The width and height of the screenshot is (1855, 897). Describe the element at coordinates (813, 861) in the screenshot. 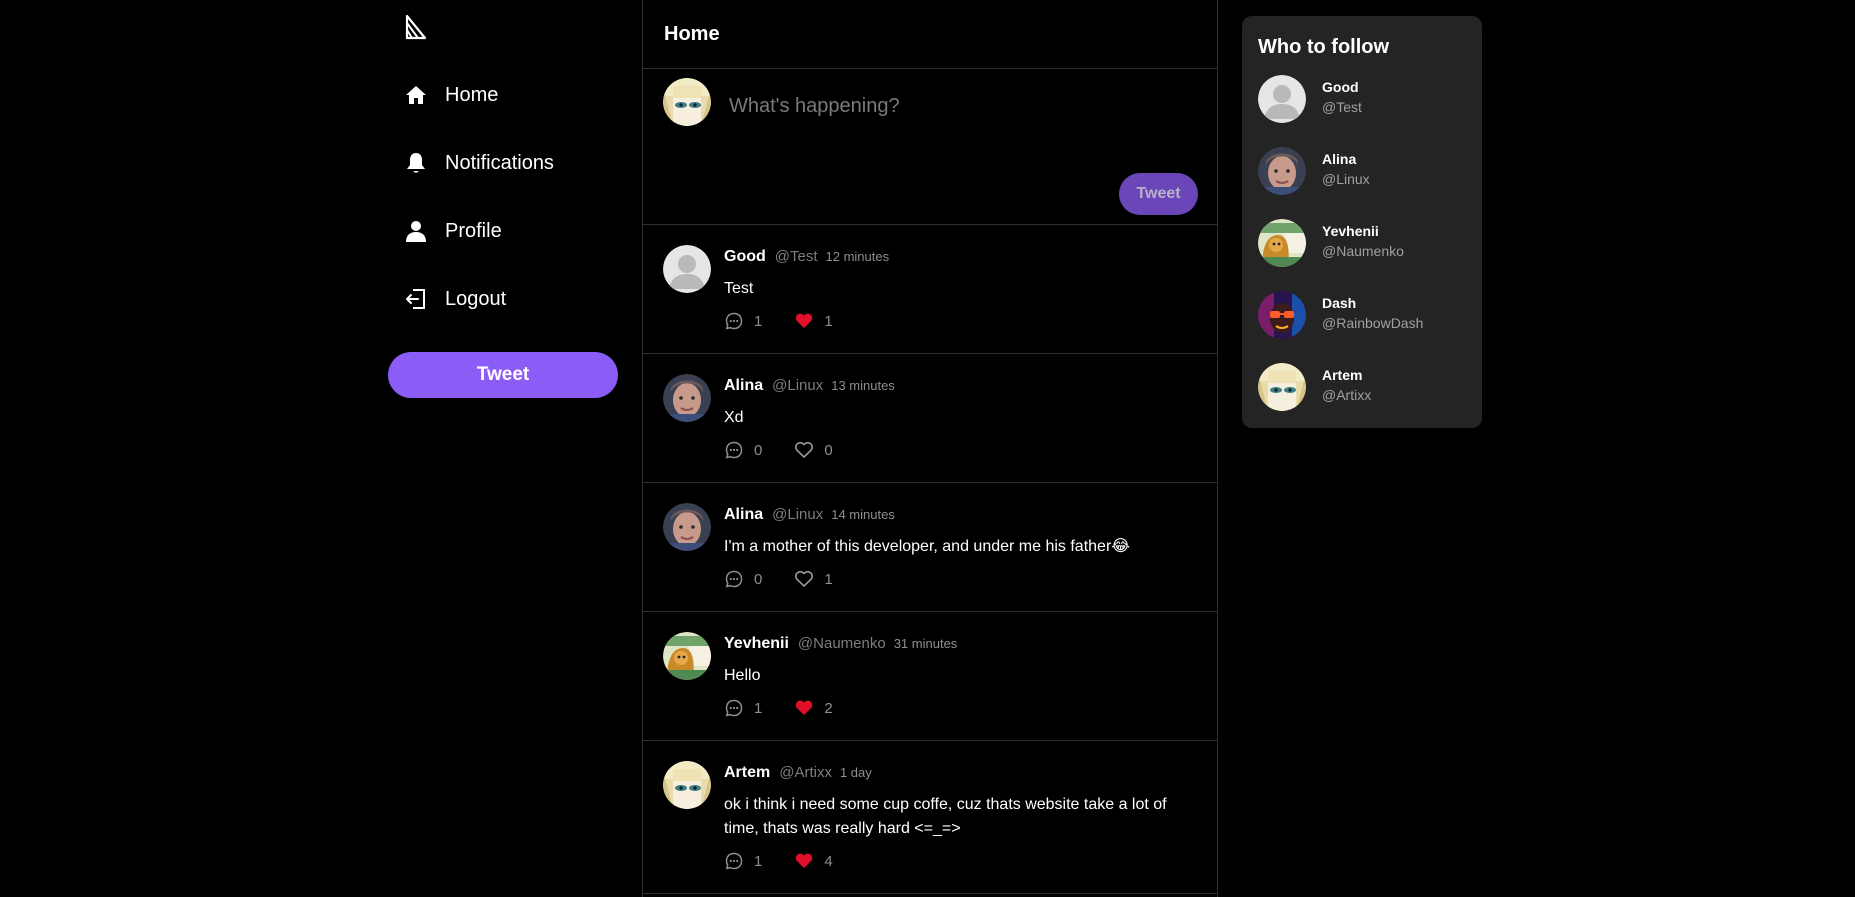

I see `like-button: 4` at that location.